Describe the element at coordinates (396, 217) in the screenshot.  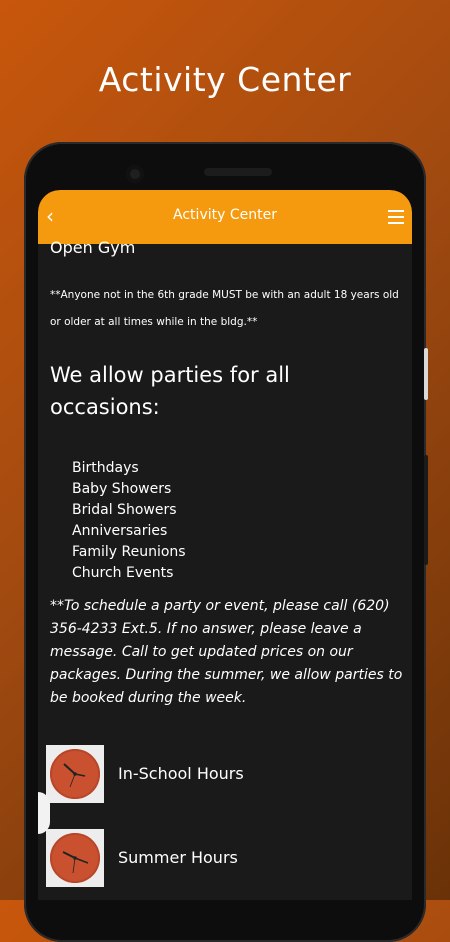
I see `hamburger-menu-icon` at that location.